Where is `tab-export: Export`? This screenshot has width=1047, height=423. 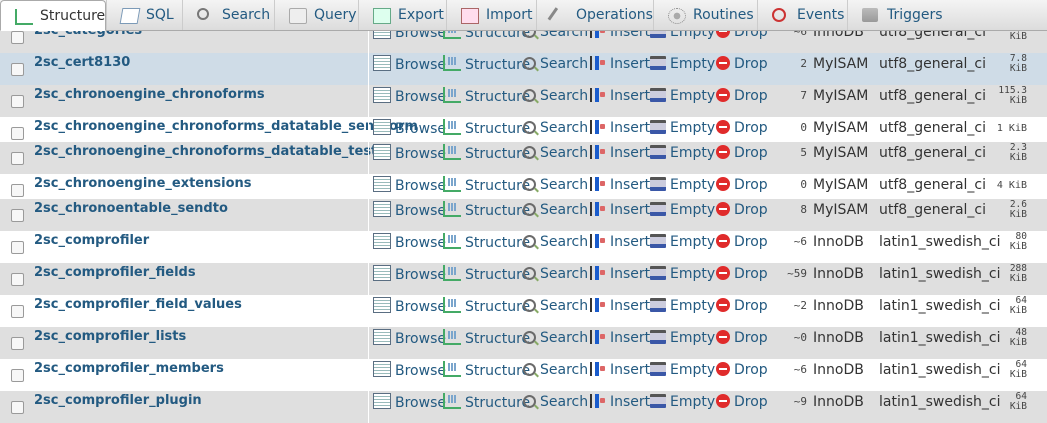 tab-export: Export is located at coordinates (402, 15).